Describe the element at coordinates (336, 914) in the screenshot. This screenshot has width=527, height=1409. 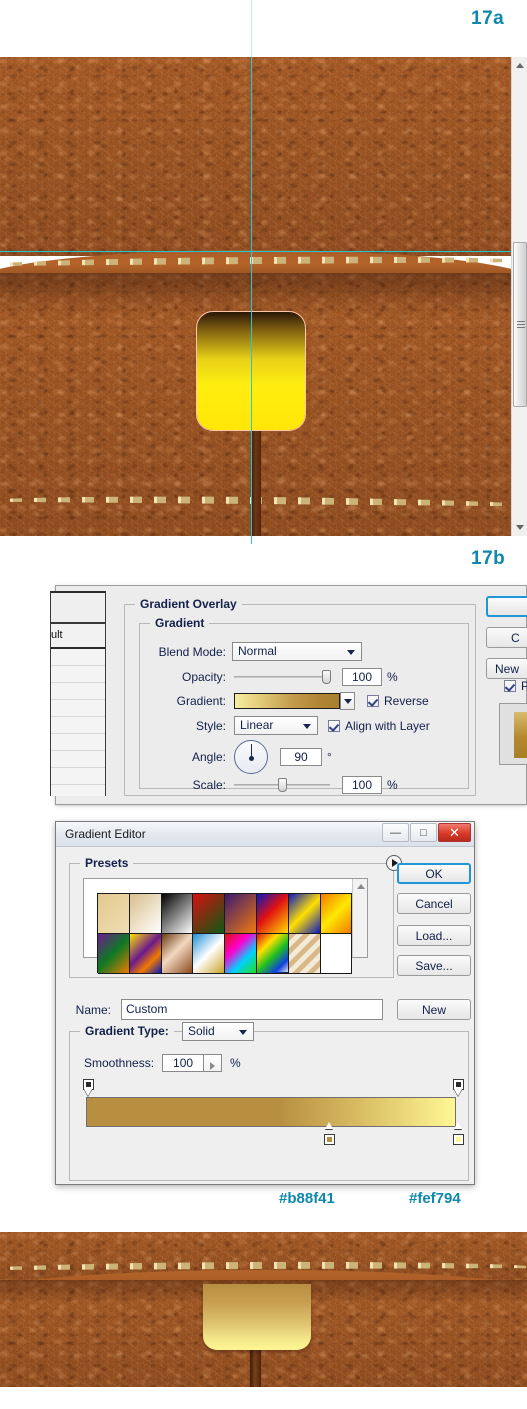
I see `preset-swatch-orange-yellow-orange` at that location.